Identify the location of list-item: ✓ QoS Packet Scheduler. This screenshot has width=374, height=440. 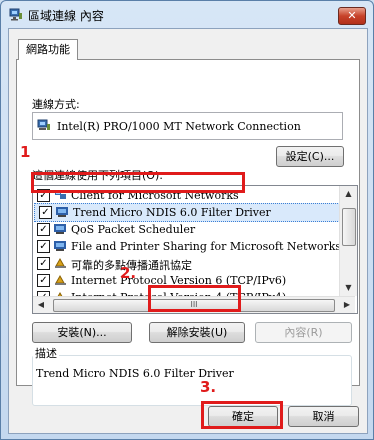
(186, 229).